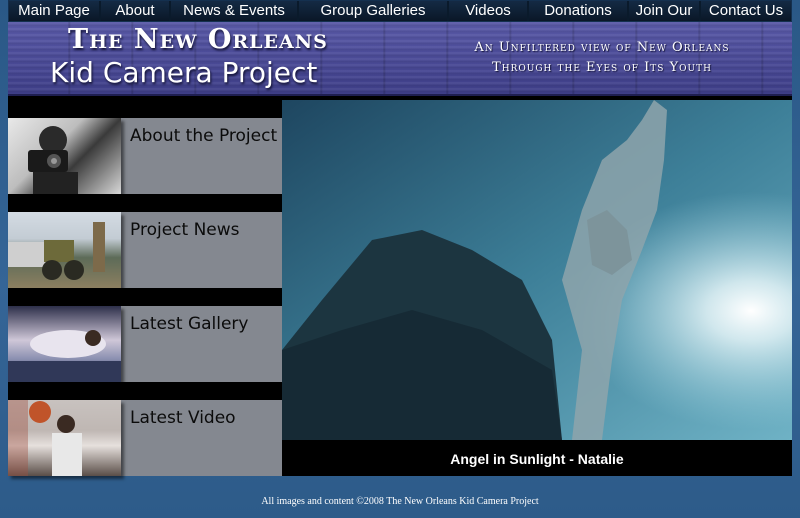  What do you see at coordinates (374, 11) in the screenshot?
I see `nav-group-galleries: Group Galleries` at bounding box center [374, 11].